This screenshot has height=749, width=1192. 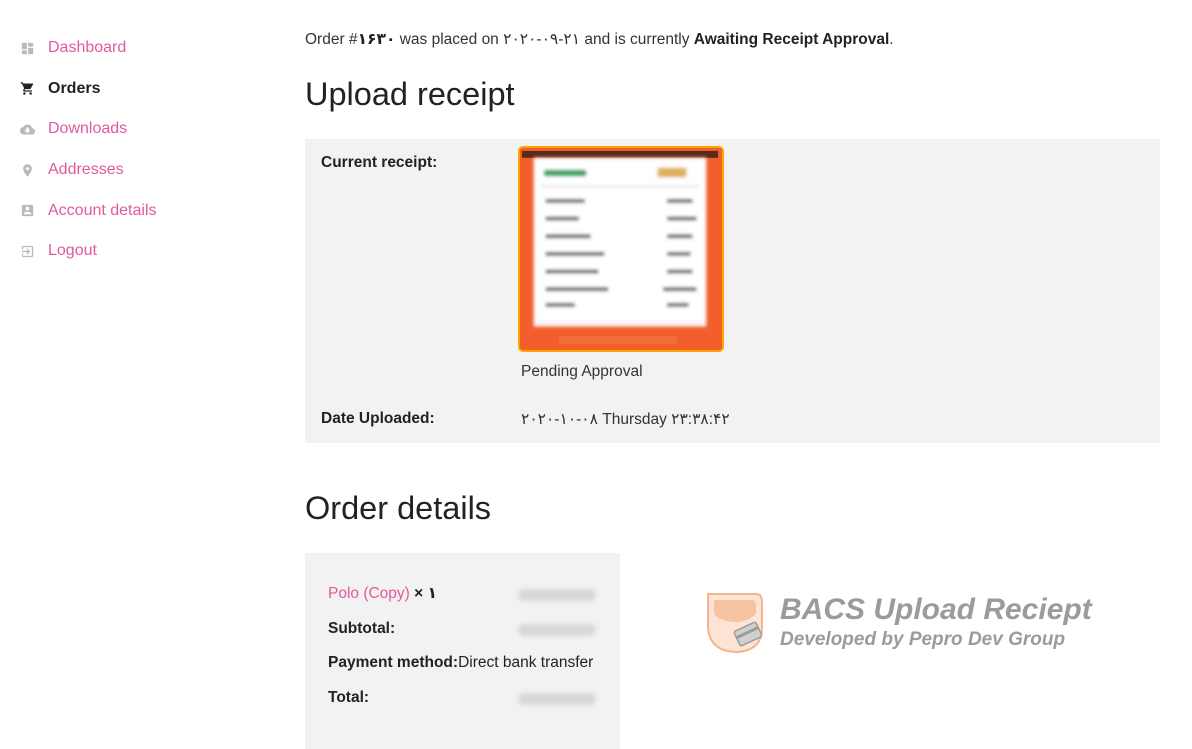 I want to click on total-value-blurred, so click(x=557, y=699).